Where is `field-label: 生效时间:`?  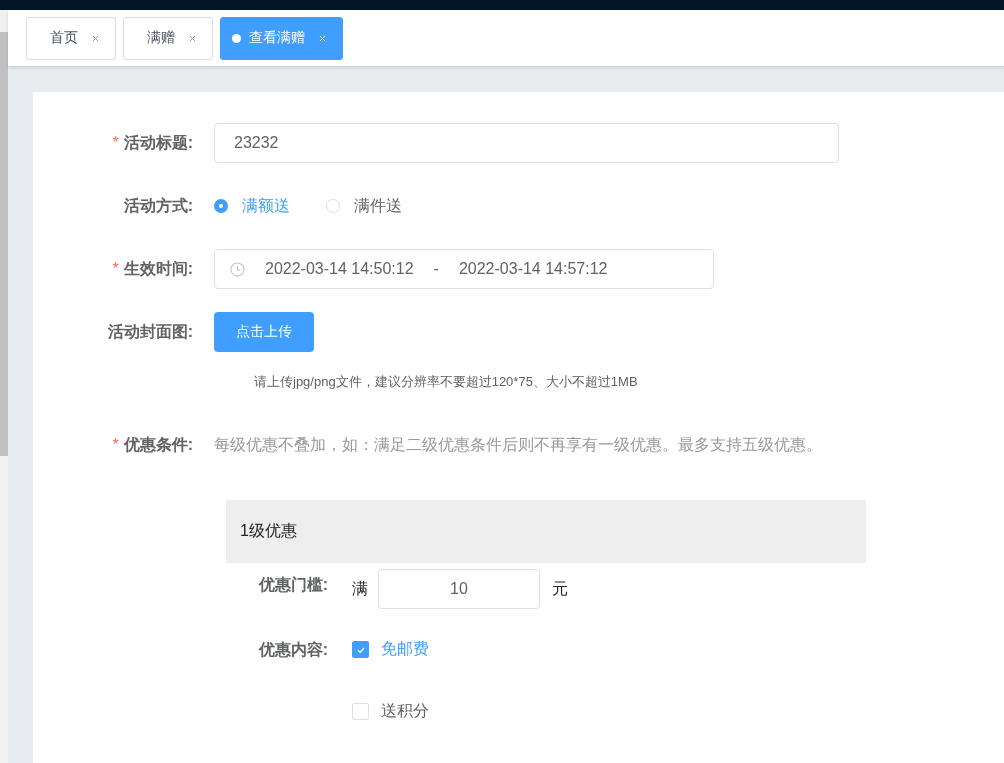
field-label: 生效时间: is located at coordinates (158, 268).